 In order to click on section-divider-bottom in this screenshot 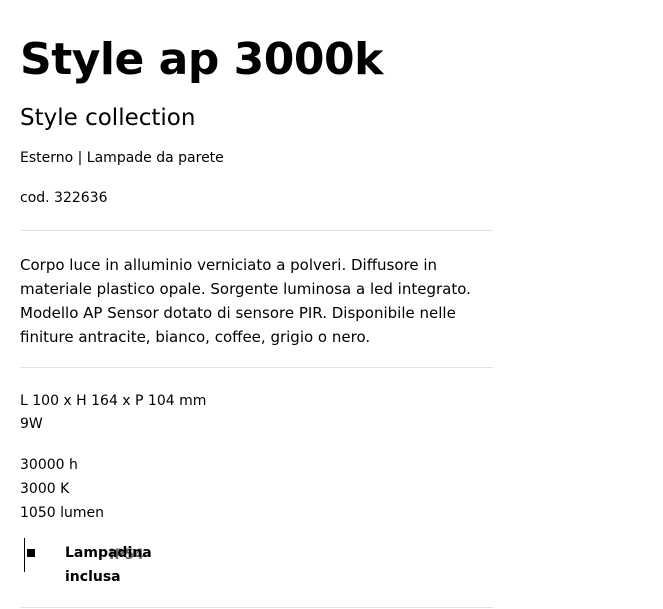, I will do `click(256, 607)`.